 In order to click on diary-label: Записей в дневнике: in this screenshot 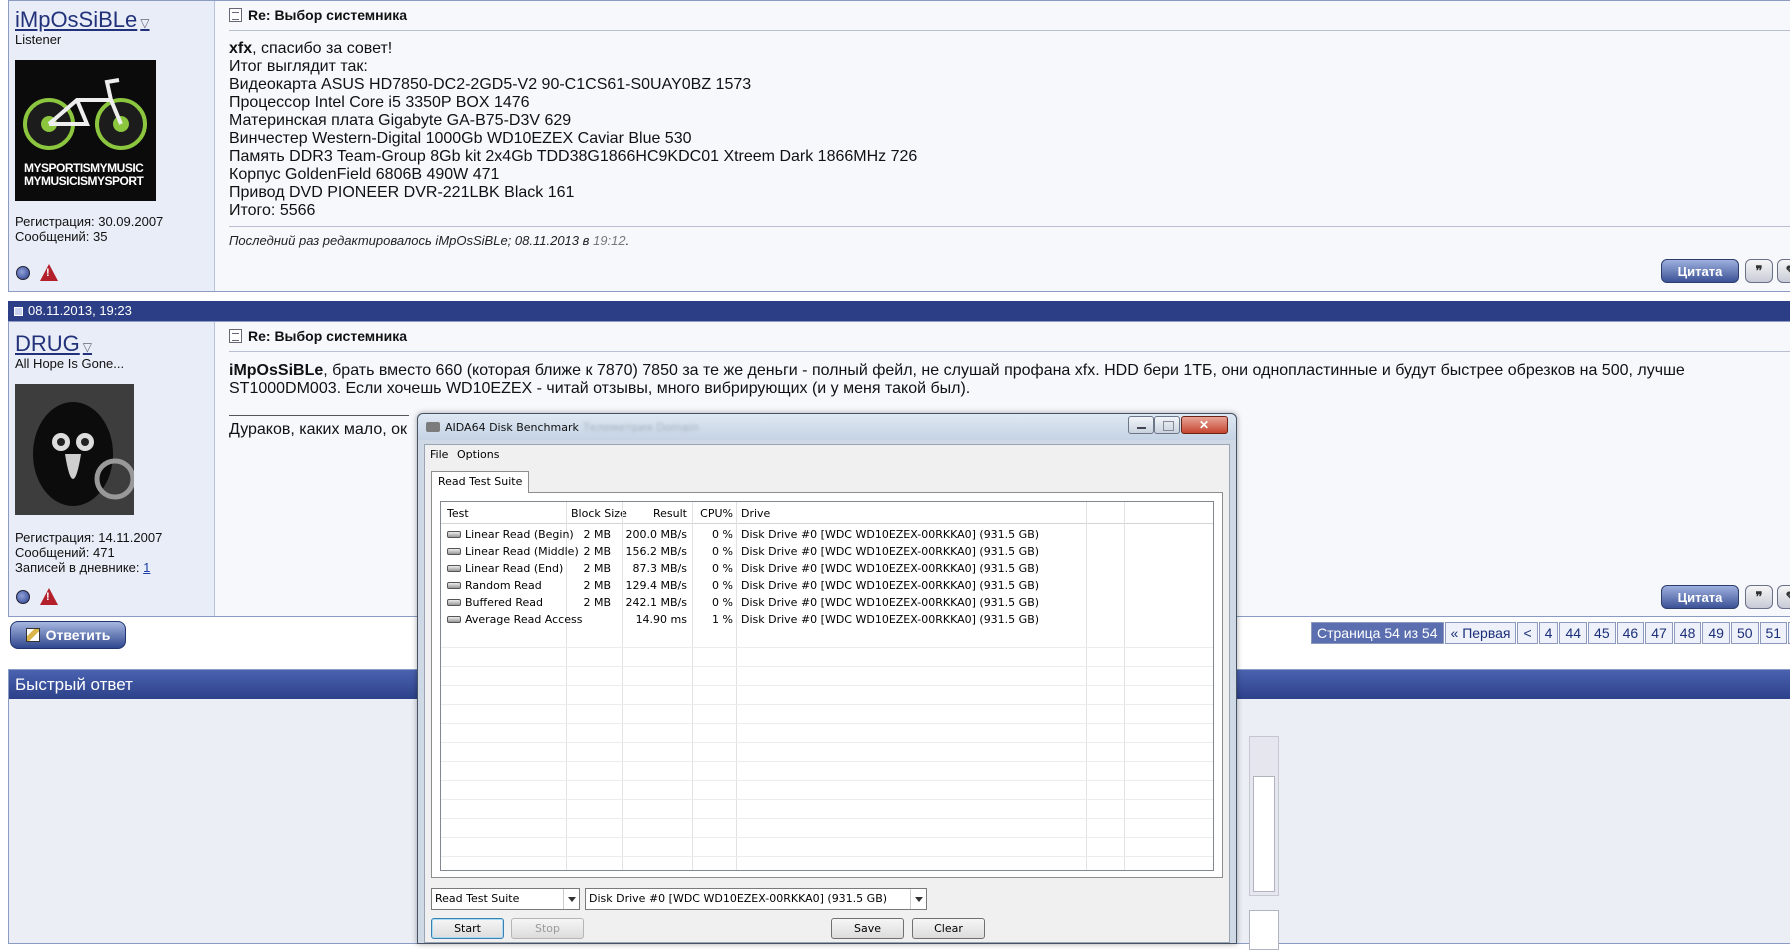, I will do `click(79, 567)`.